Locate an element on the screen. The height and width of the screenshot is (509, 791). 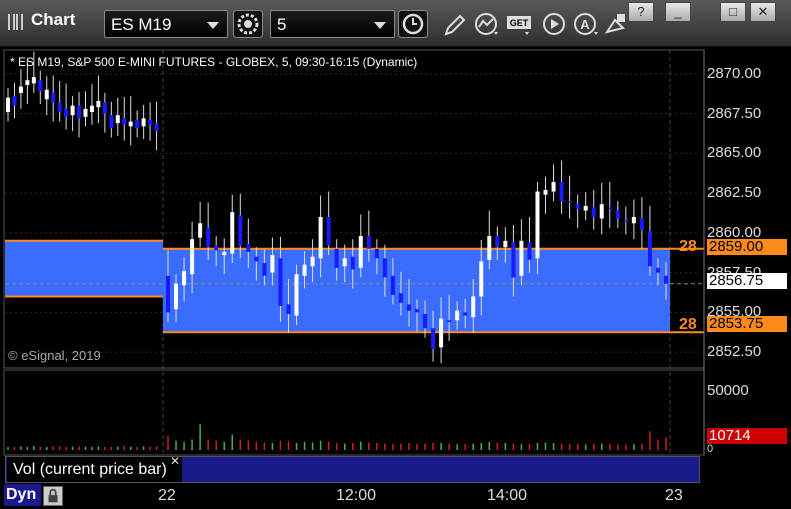
alert-icon: A is located at coordinates (587, 24).